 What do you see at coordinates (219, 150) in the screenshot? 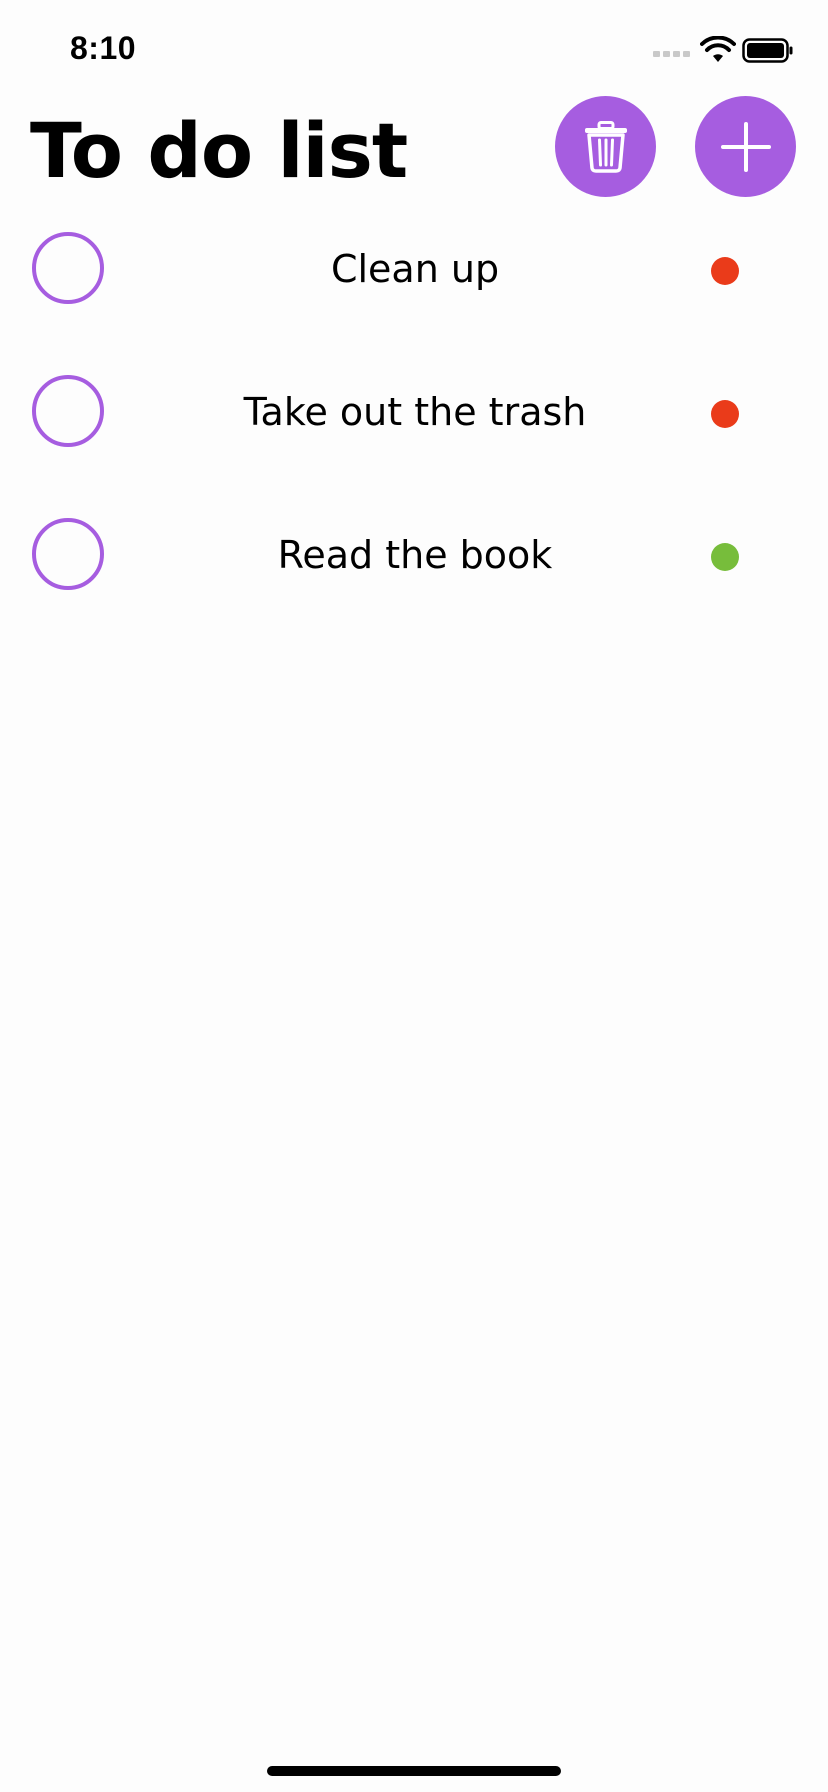
I see `page-title: To do list` at bounding box center [219, 150].